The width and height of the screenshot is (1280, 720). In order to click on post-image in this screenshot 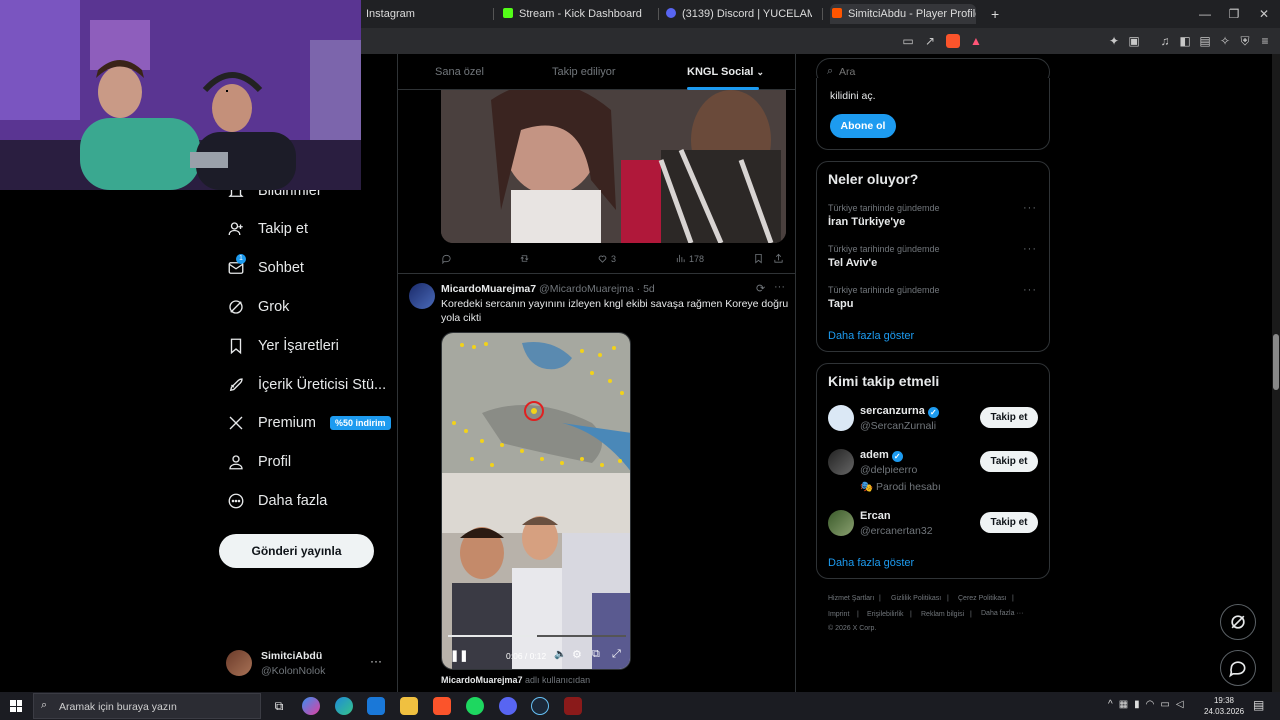, I will do `click(613, 166)`.